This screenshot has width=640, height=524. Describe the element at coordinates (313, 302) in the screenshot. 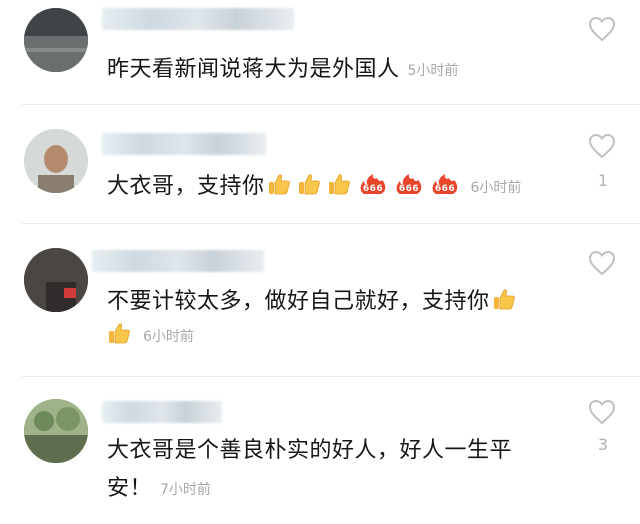

I see `comment-text: 不要计较太多，做好自己就好，支持你` at that location.